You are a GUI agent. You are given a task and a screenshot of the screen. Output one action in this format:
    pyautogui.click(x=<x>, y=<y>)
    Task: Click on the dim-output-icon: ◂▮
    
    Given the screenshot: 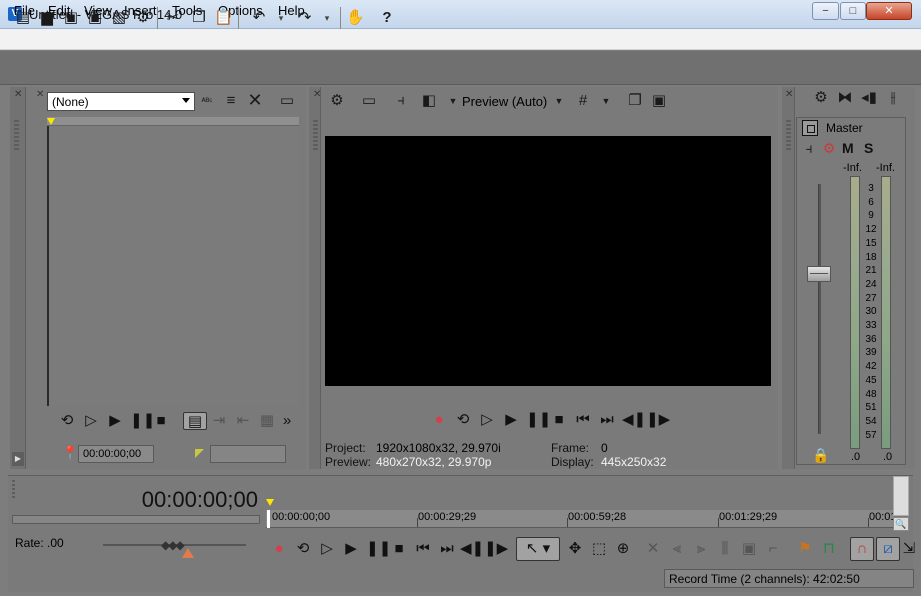 What is the action you would take?
    pyautogui.click(x=869, y=98)
    